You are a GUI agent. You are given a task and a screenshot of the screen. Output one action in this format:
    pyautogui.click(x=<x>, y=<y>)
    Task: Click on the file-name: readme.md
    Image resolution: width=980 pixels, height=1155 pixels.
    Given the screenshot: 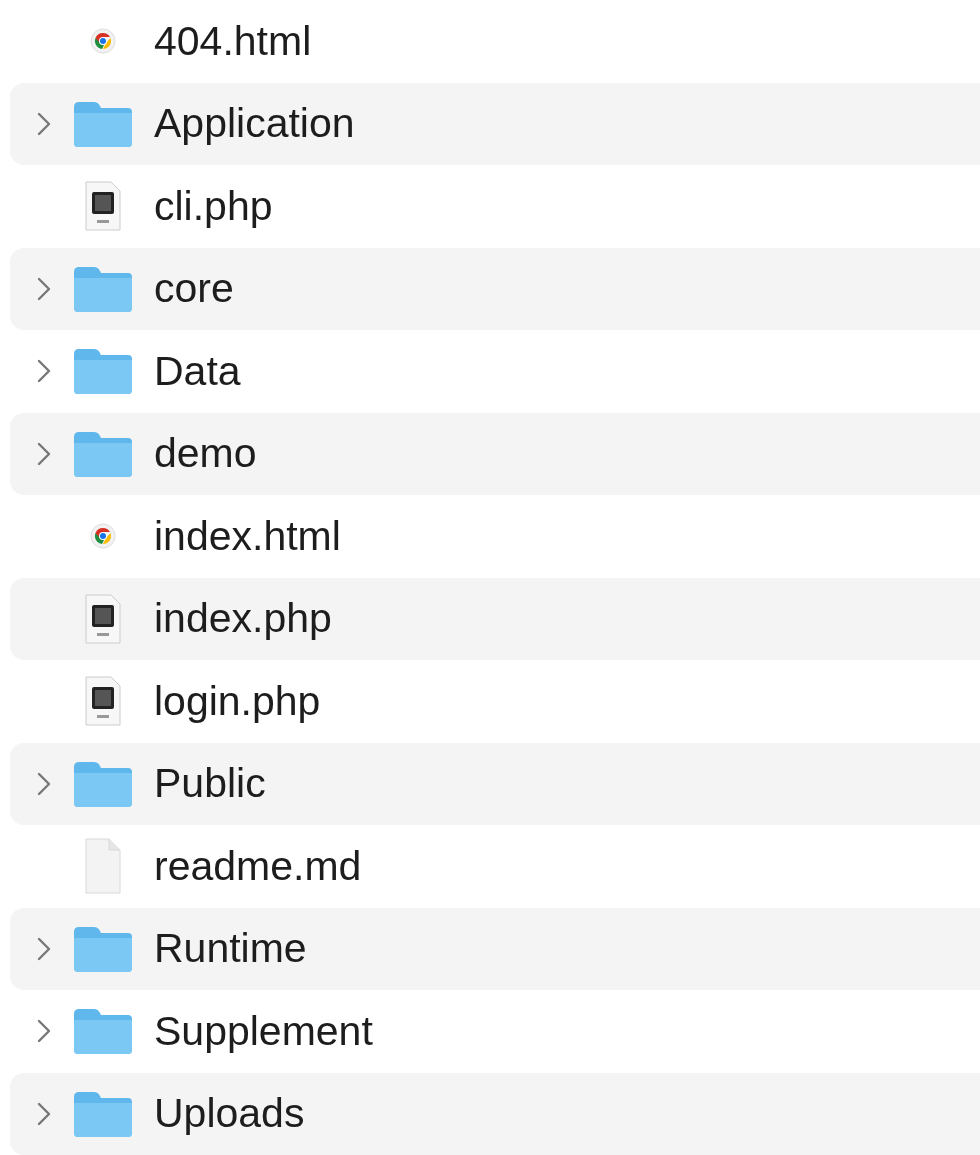 What is the action you would take?
    pyautogui.click(x=258, y=866)
    